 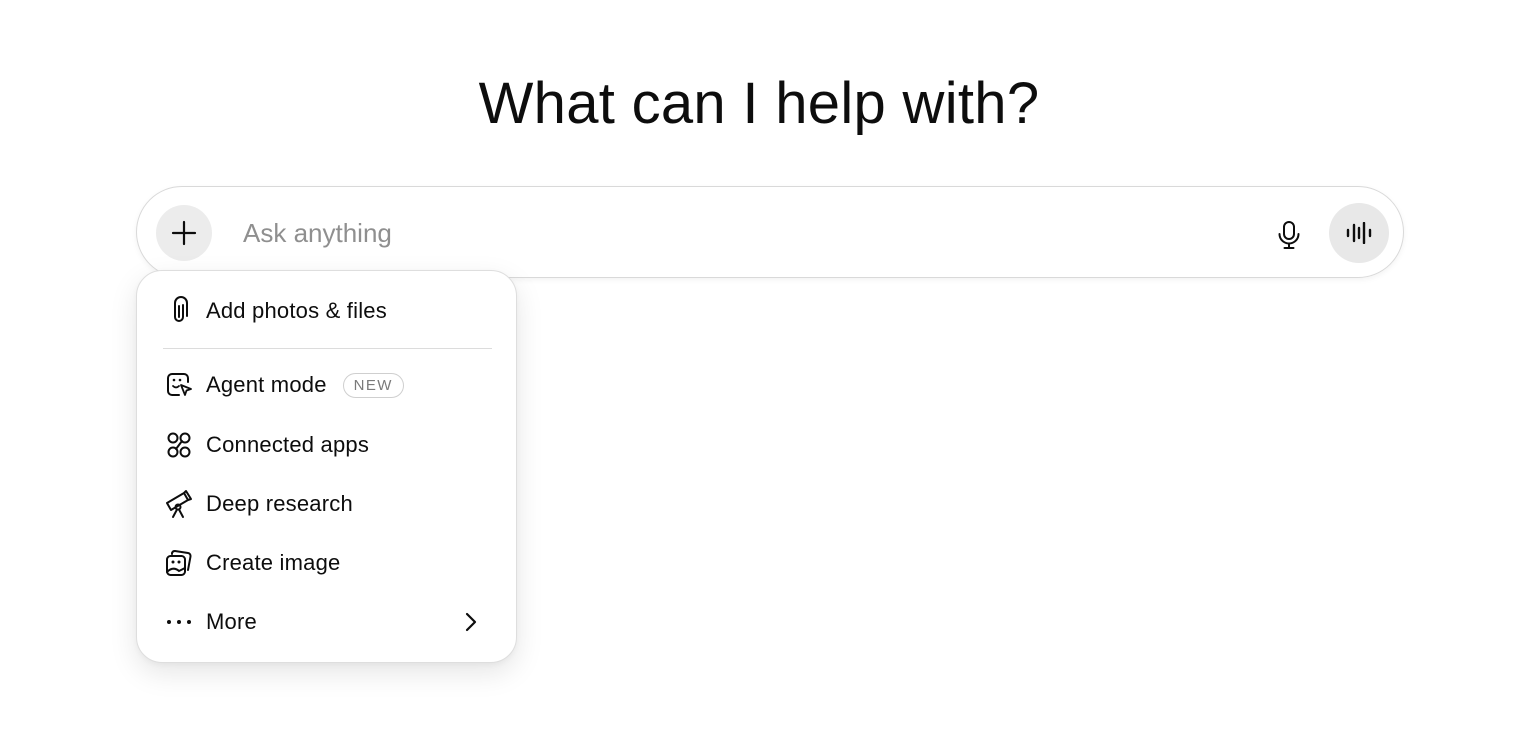 I want to click on menu-item-label: Add photos & files, so click(x=296, y=310).